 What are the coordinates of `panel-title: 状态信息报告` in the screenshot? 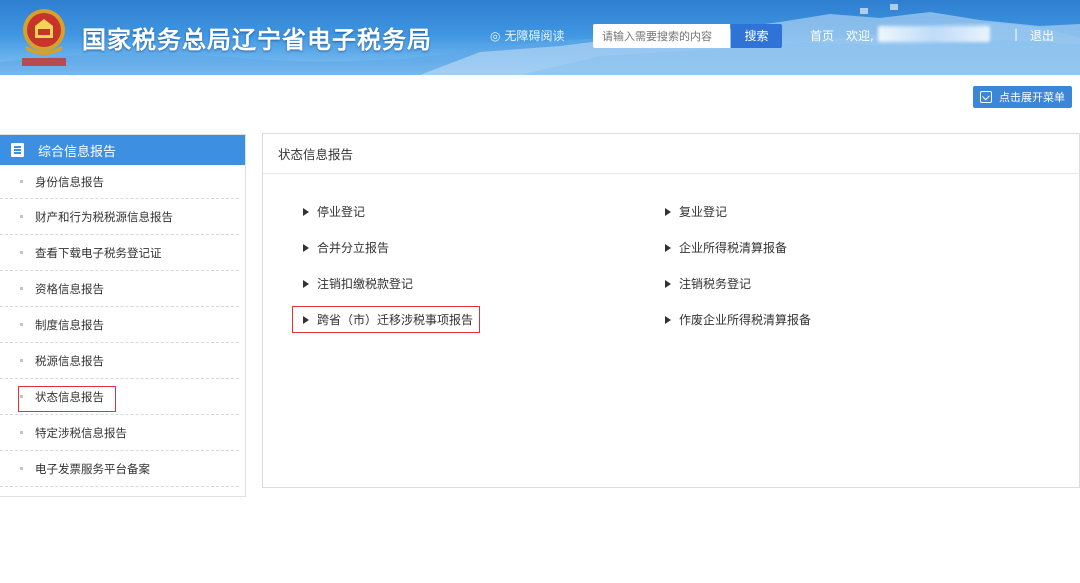 It's located at (671, 154).